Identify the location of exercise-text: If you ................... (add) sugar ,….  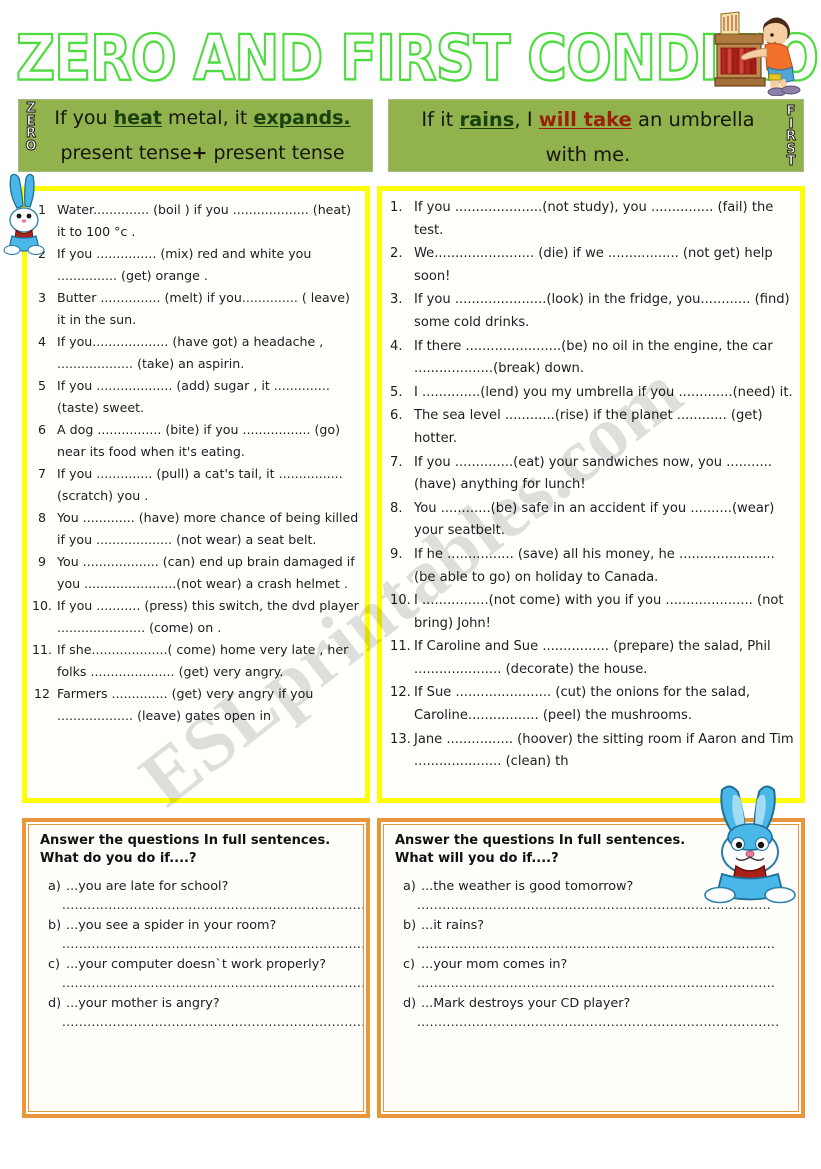
(208, 396).